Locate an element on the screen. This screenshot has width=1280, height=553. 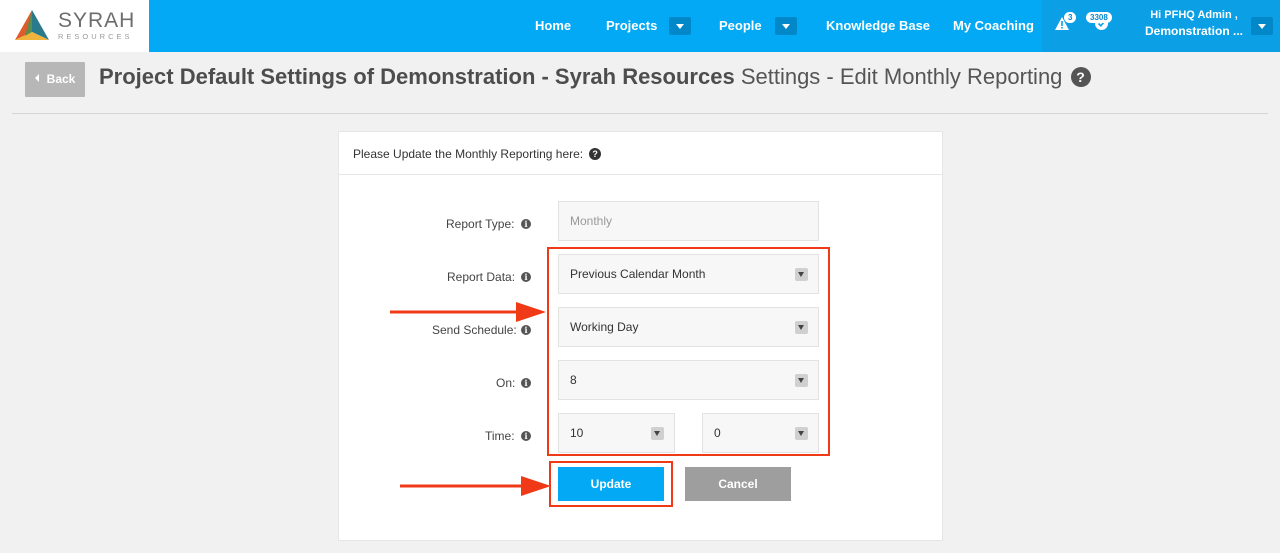
on-info-icon: i is located at coordinates (526, 383).